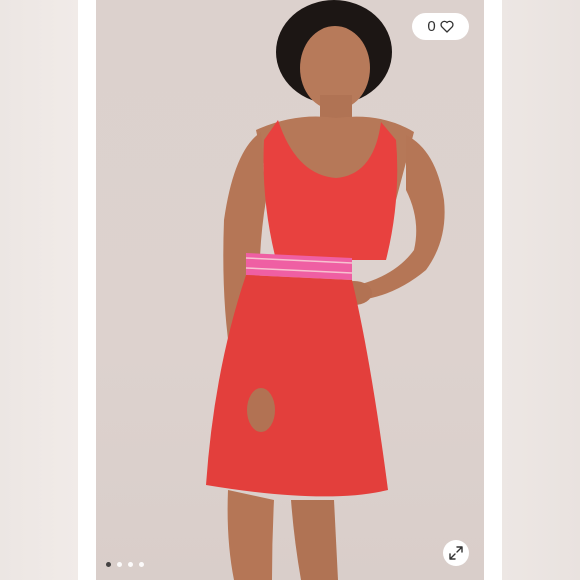  Describe the element at coordinates (431, 26) in the screenshot. I see `like-count: 0` at that location.